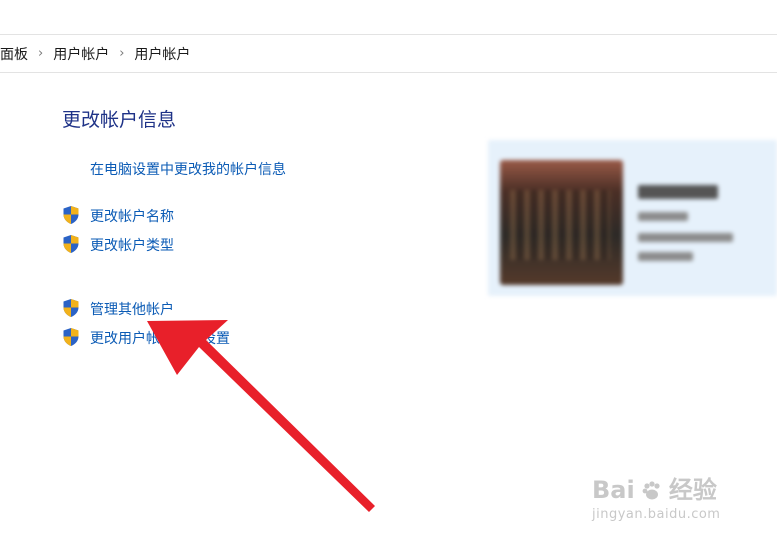 The width and height of the screenshot is (777, 556). Describe the element at coordinates (632, 218) in the screenshot. I see `account-preview-card` at that location.